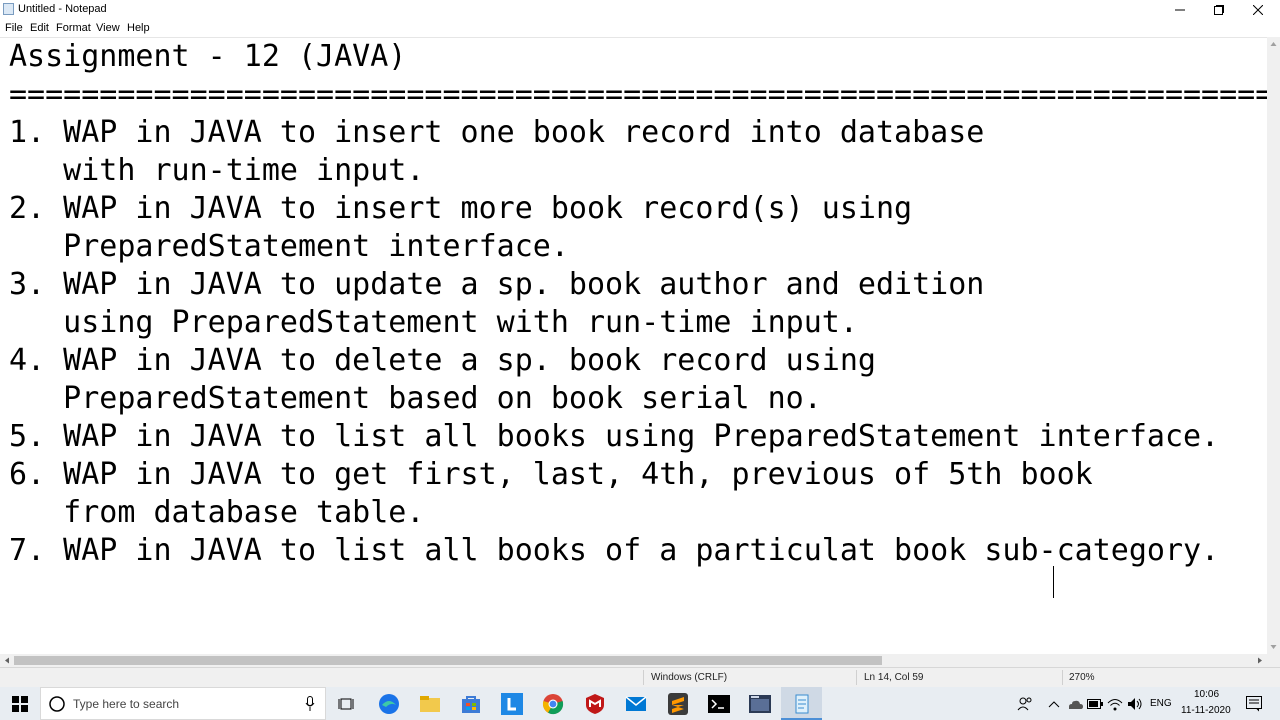  I want to click on mcafee-icon, so click(595, 704).